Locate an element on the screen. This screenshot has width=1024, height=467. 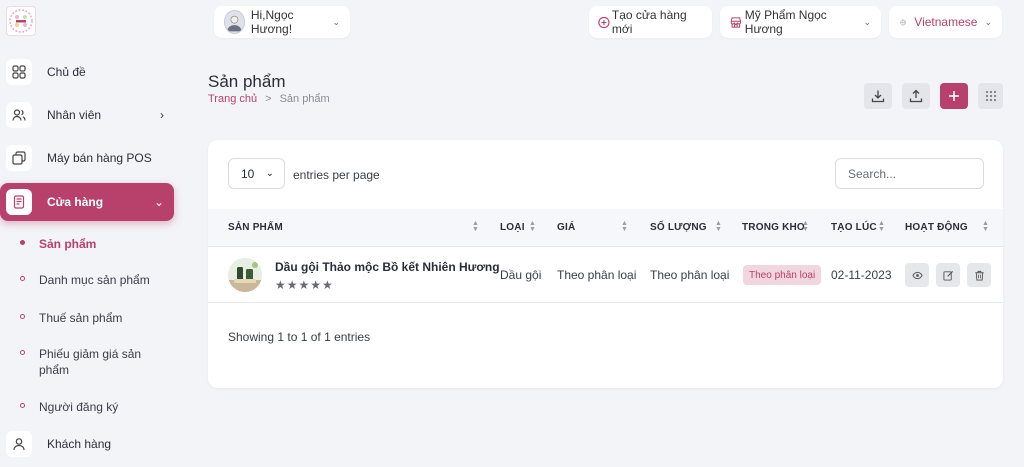
trash-icon is located at coordinates (979, 275).